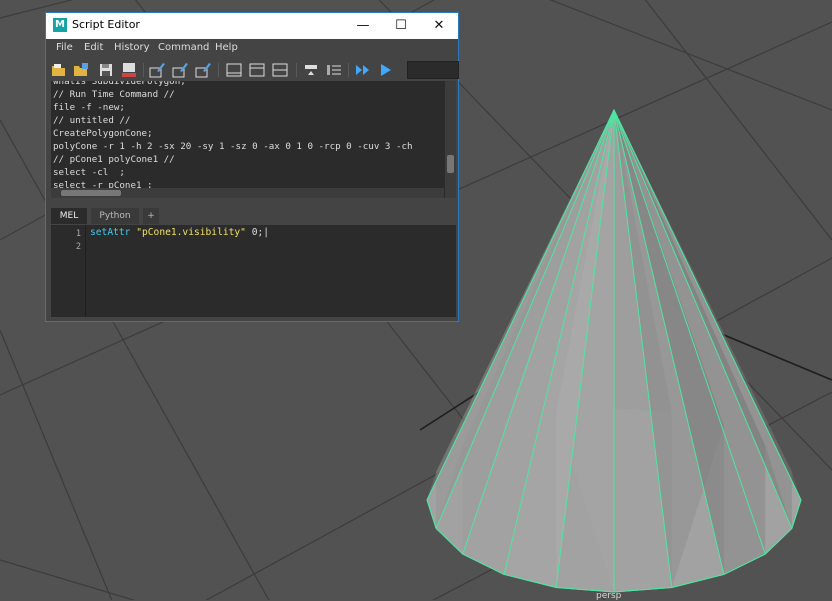 This screenshot has width=832, height=601. Describe the element at coordinates (180, 70) in the screenshot. I see `clear-input-icon` at that location.